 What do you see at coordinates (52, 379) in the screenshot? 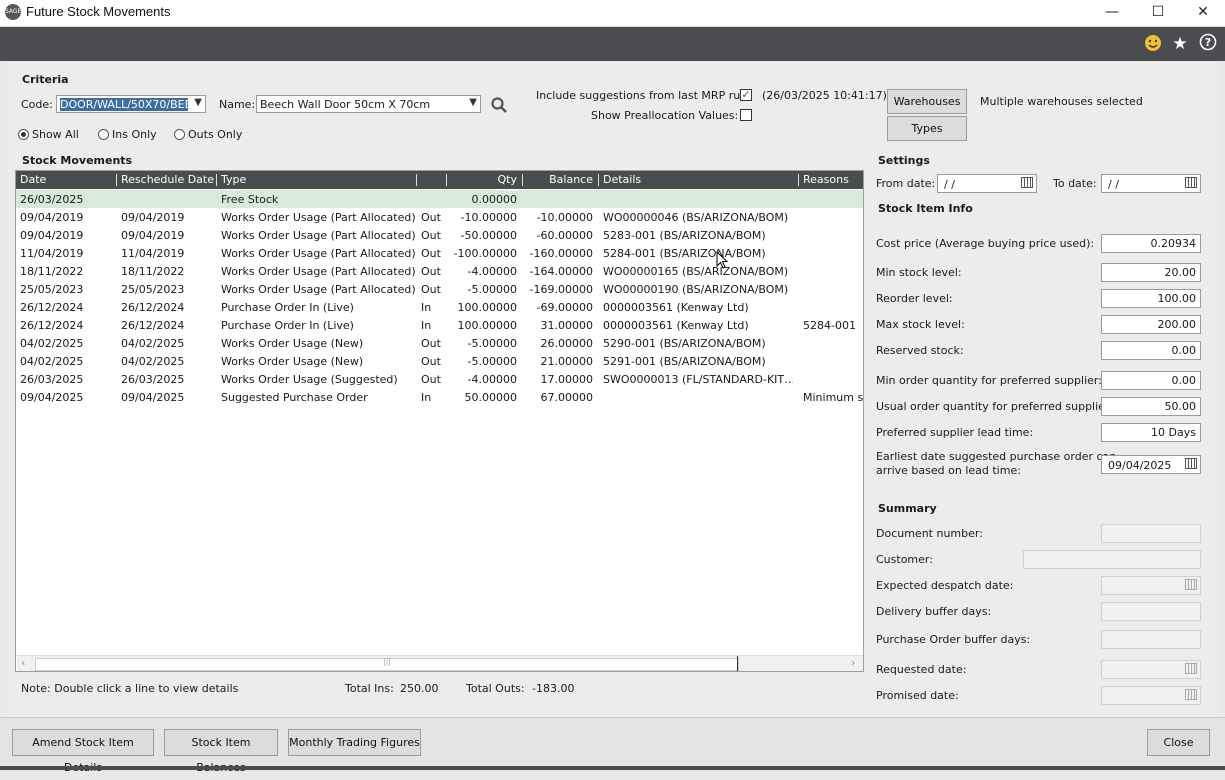
I see `cell-date: 26/03/2025` at bounding box center [52, 379].